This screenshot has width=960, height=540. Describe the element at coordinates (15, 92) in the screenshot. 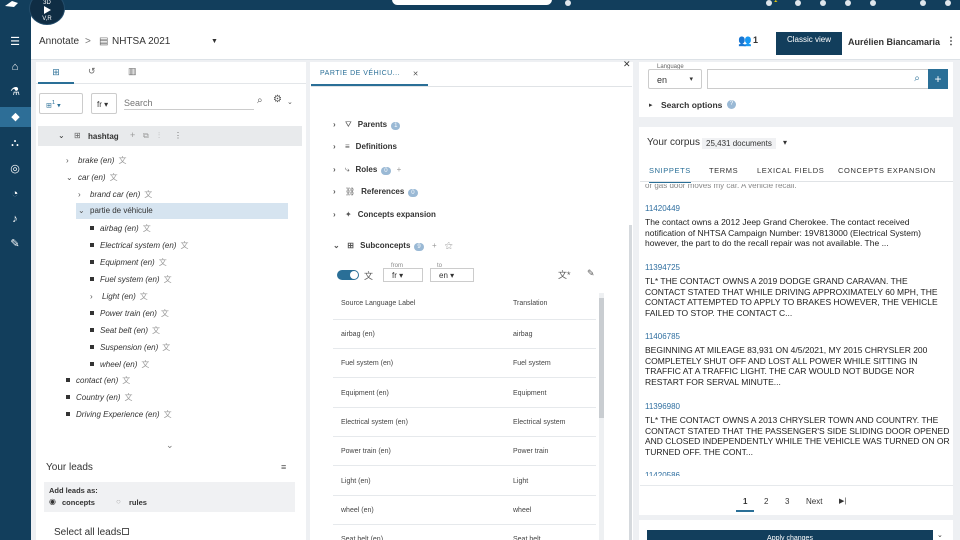

I see `flask-icon: ⚗` at that location.